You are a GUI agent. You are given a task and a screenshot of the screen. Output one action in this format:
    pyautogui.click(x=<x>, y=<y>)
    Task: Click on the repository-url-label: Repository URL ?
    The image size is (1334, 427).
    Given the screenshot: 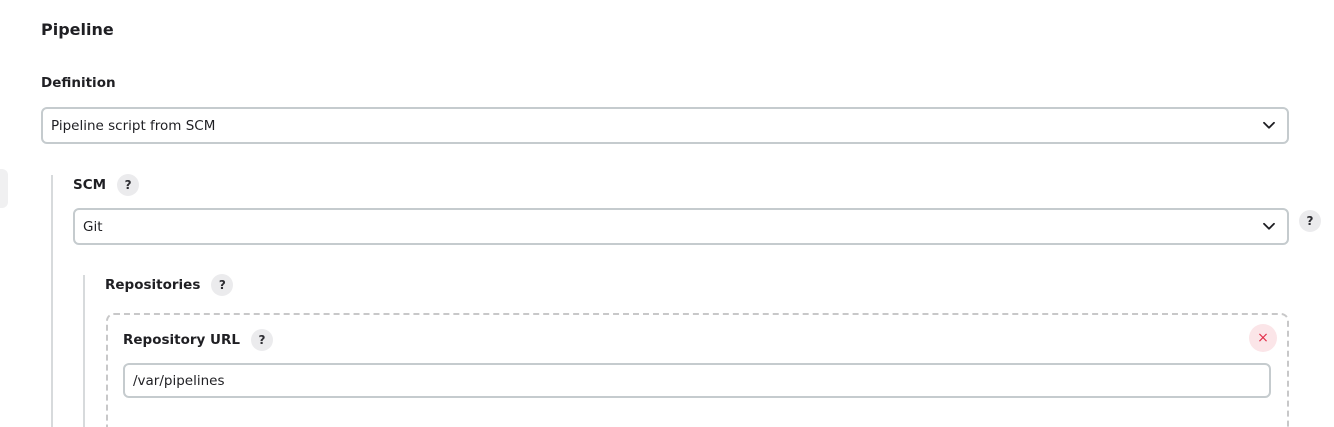 What is the action you would take?
    pyautogui.click(x=198, y=340)
    